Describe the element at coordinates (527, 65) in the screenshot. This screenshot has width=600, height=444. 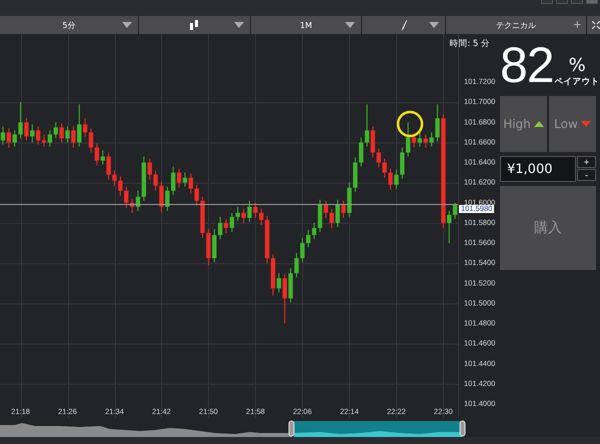
I see `payout-value: 82` at that location.